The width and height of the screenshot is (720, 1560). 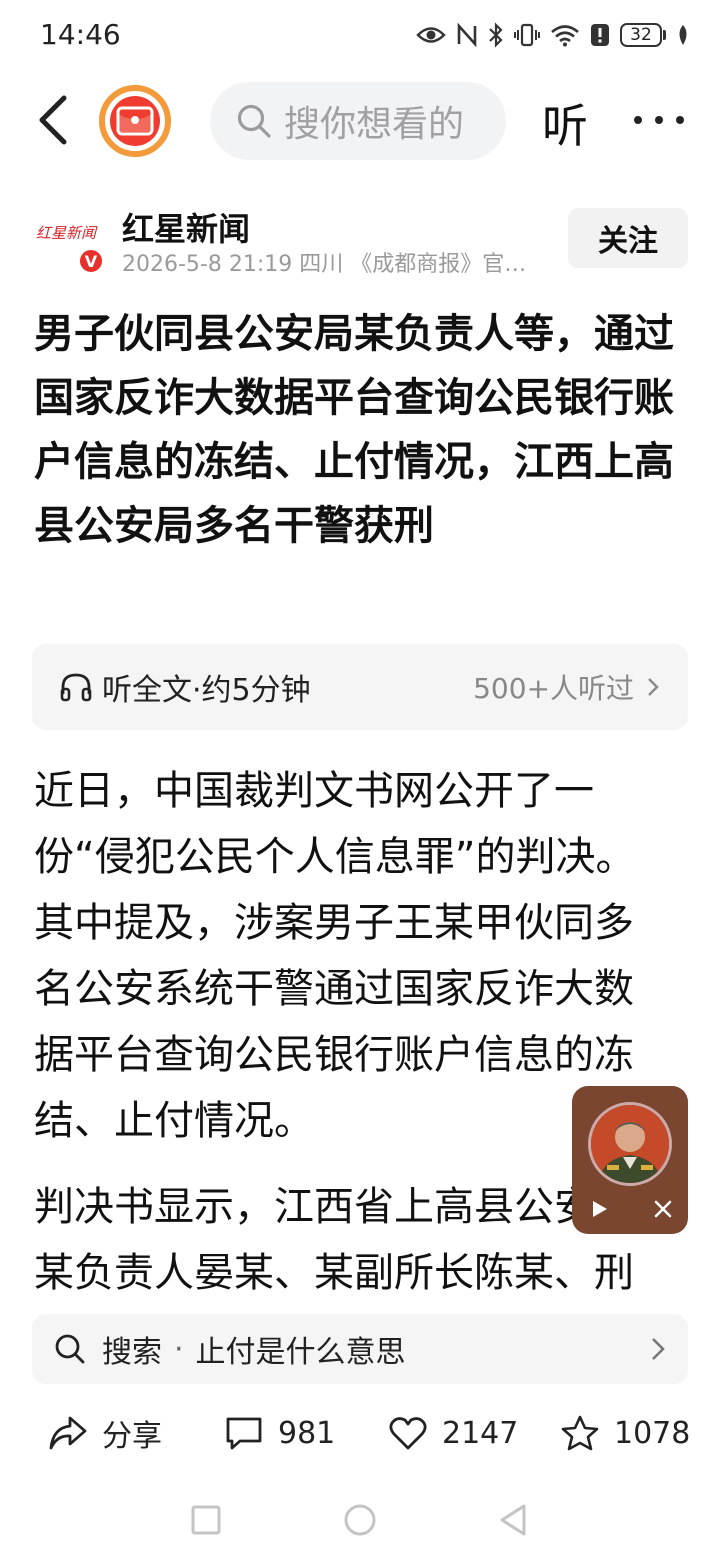 I want to click on like-count: 2147, so click(x=480, y=1433).